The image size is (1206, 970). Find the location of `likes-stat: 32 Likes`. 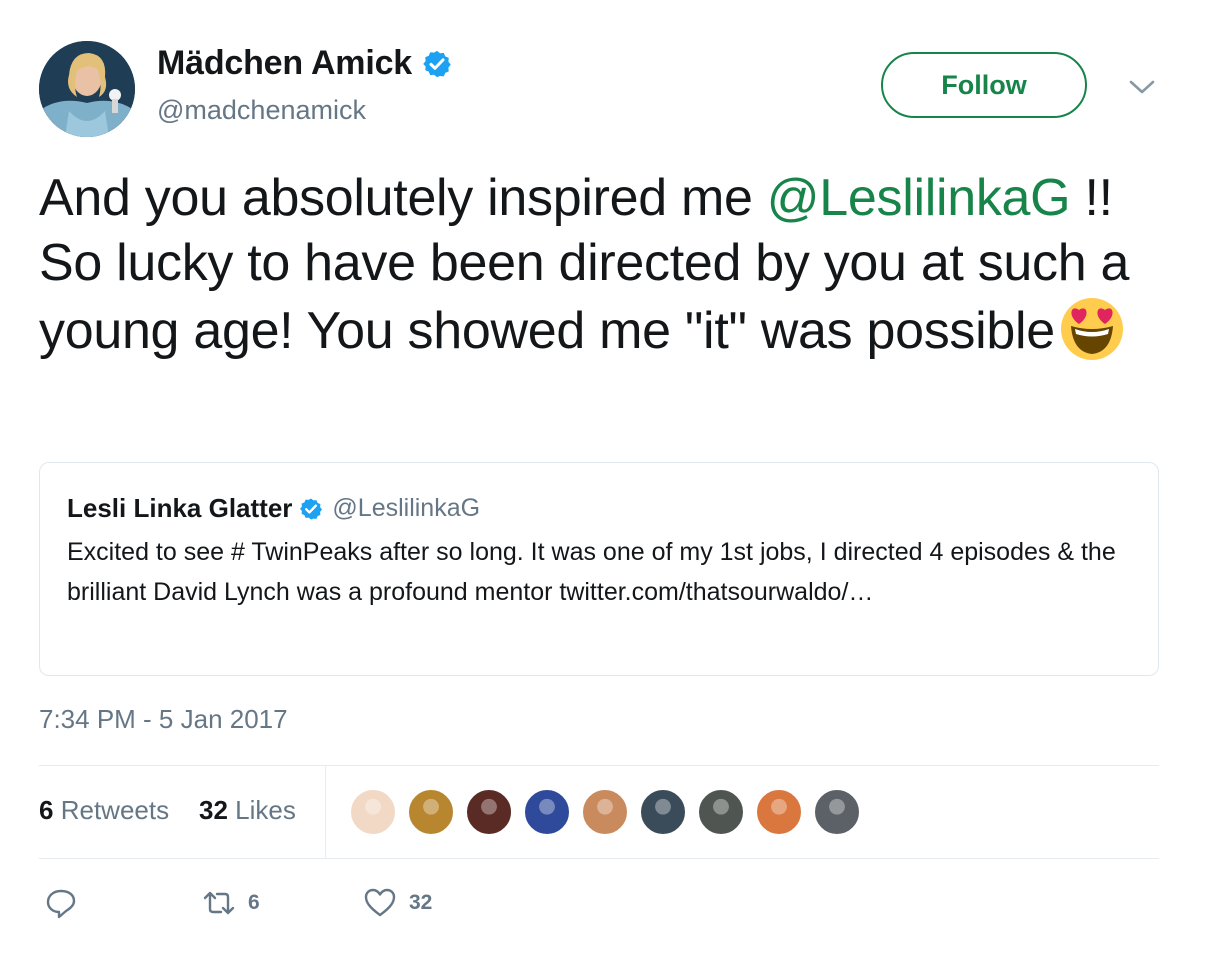

likes-stat: 32 Likes is located at coordinates (247, 810).